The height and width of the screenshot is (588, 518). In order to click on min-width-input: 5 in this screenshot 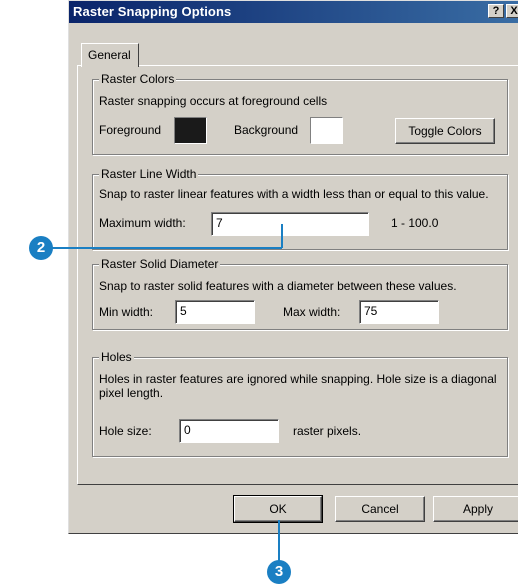, I will do `click(215, 312)`.